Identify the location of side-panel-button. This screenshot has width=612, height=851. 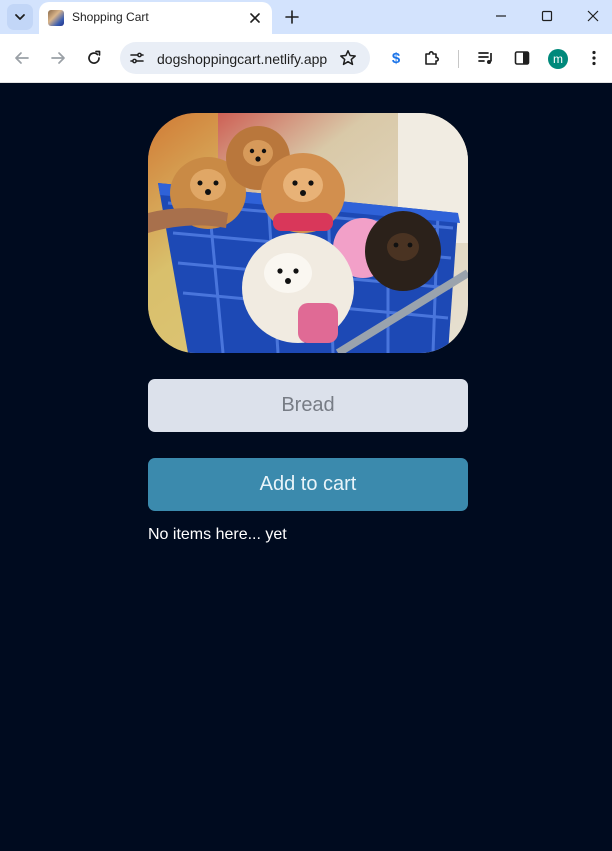
(522, 58).